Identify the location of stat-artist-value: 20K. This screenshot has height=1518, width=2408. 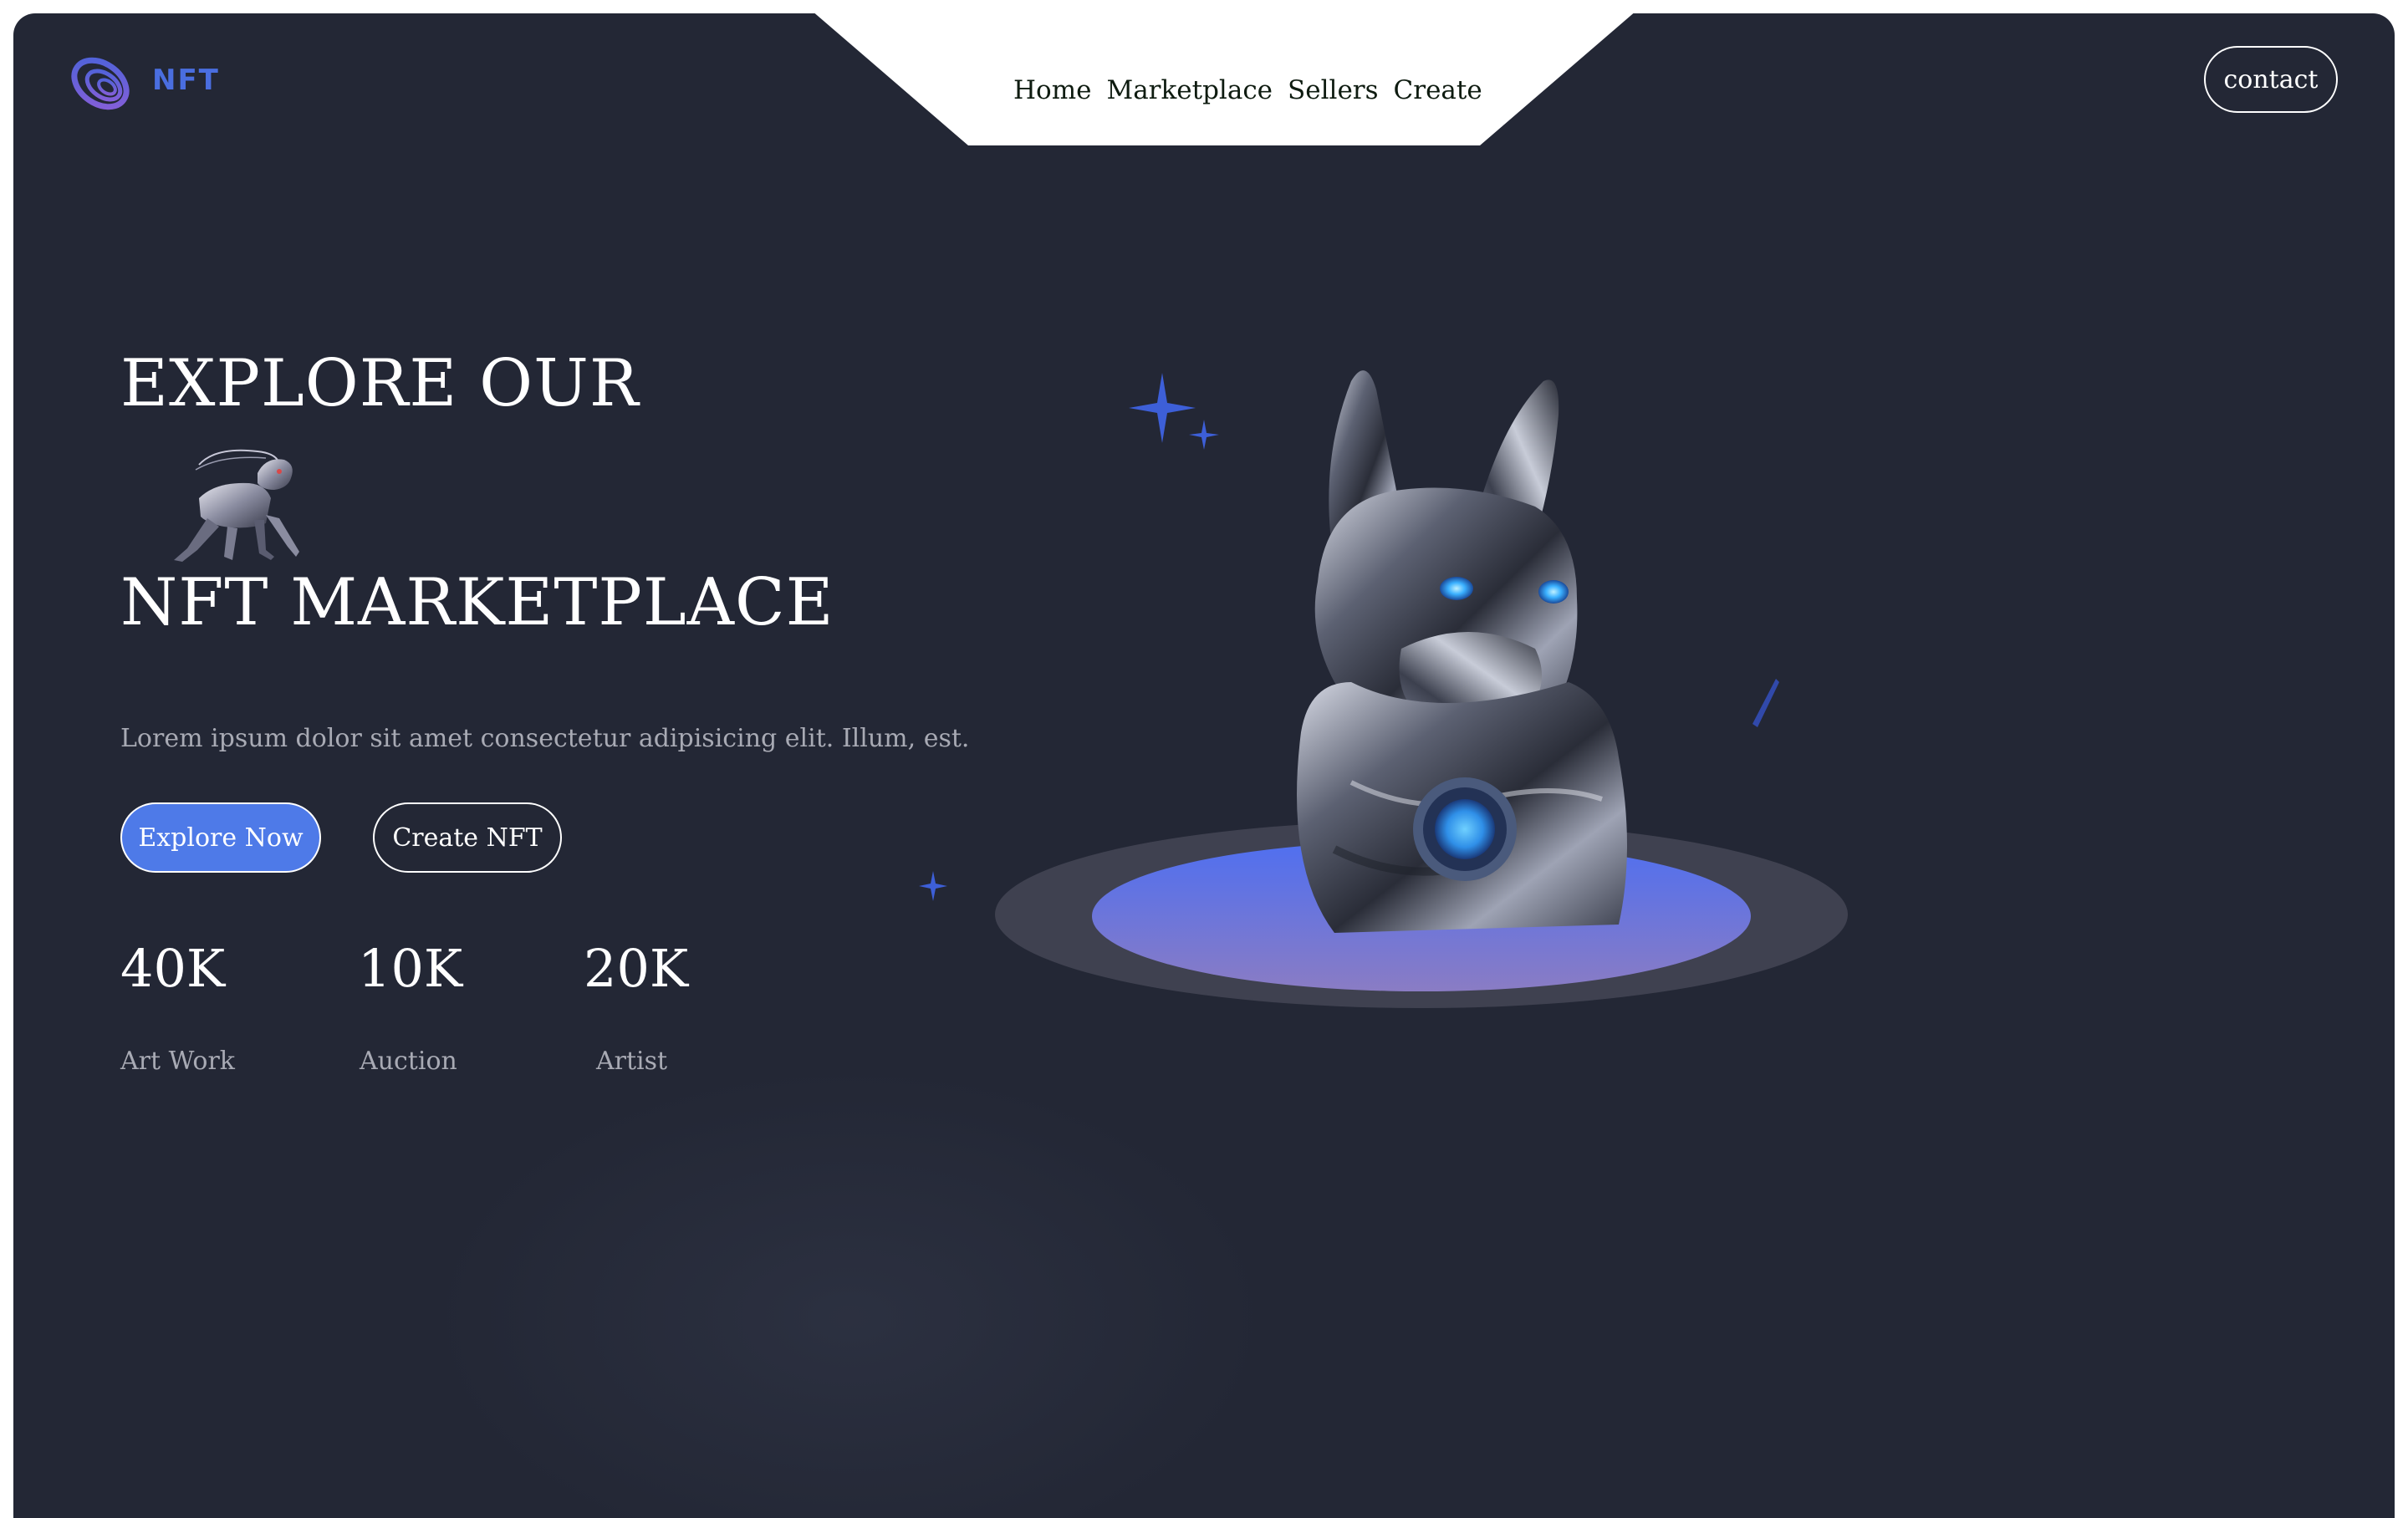
(637, 968).